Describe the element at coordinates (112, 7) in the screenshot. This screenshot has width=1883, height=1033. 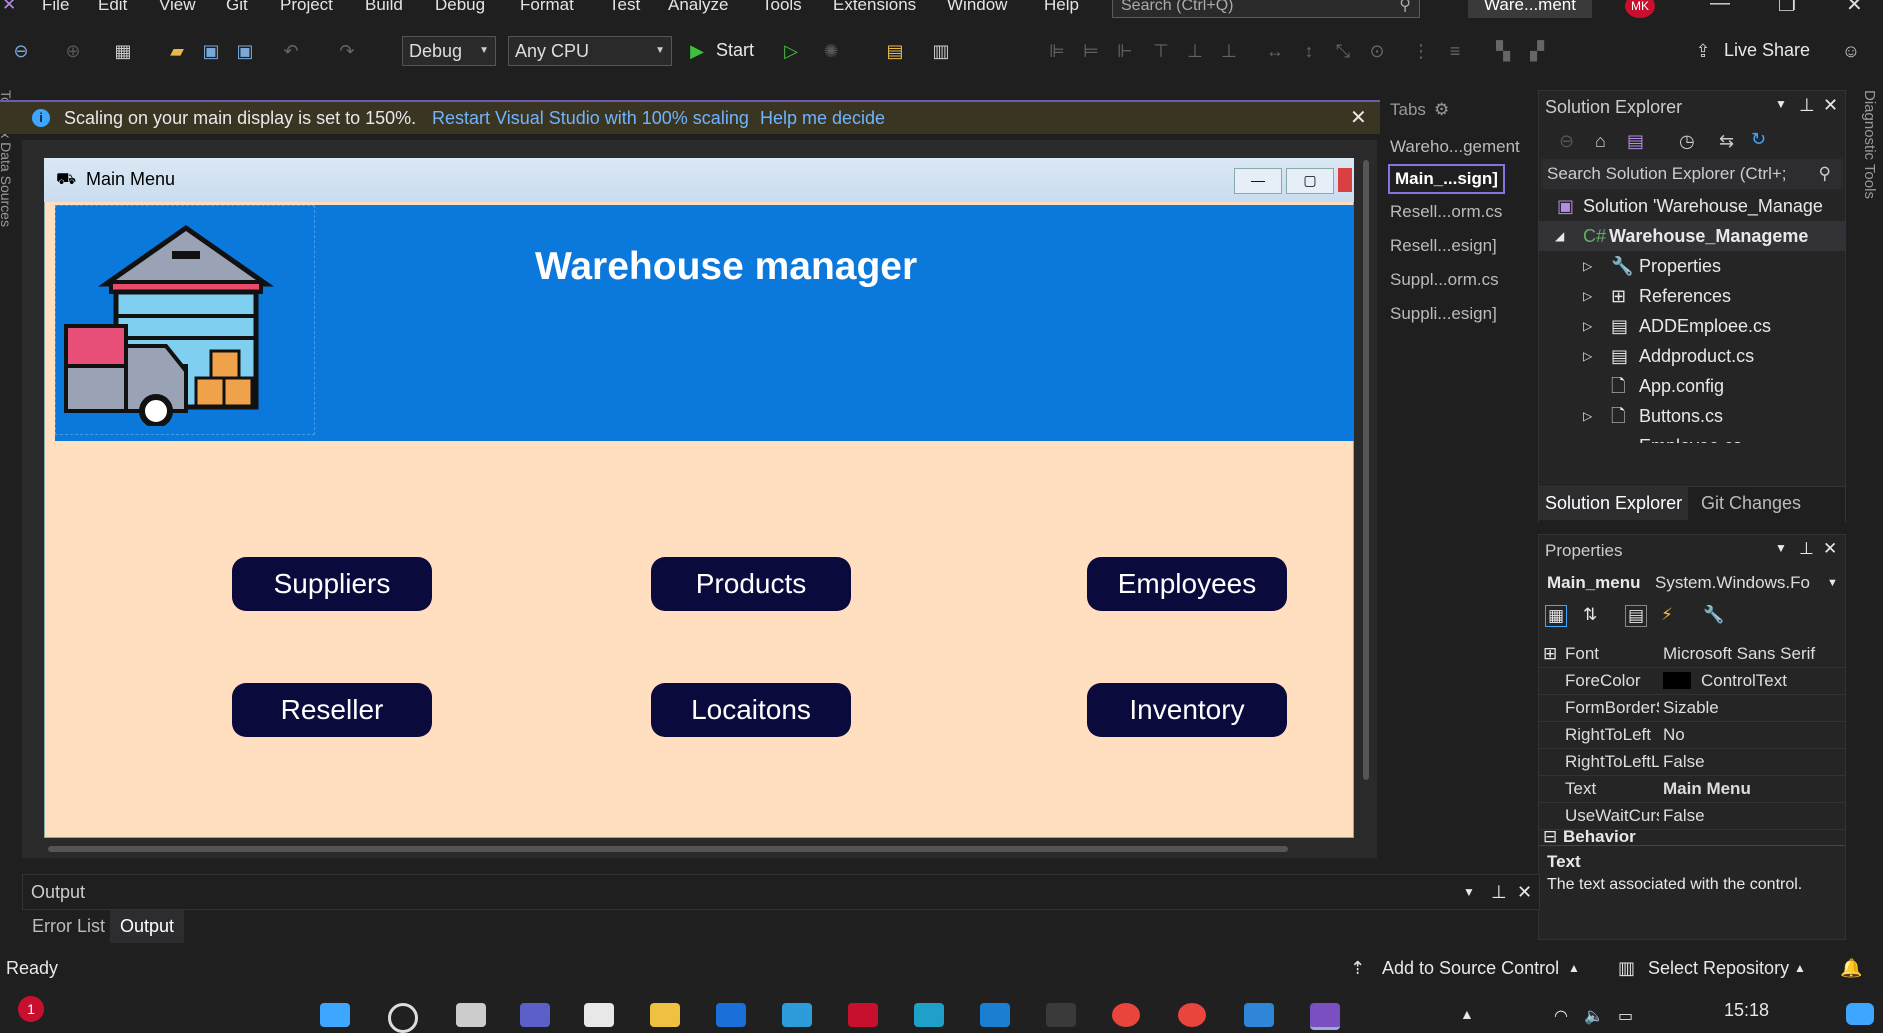
I see `menu-edit: Edit` at that location.